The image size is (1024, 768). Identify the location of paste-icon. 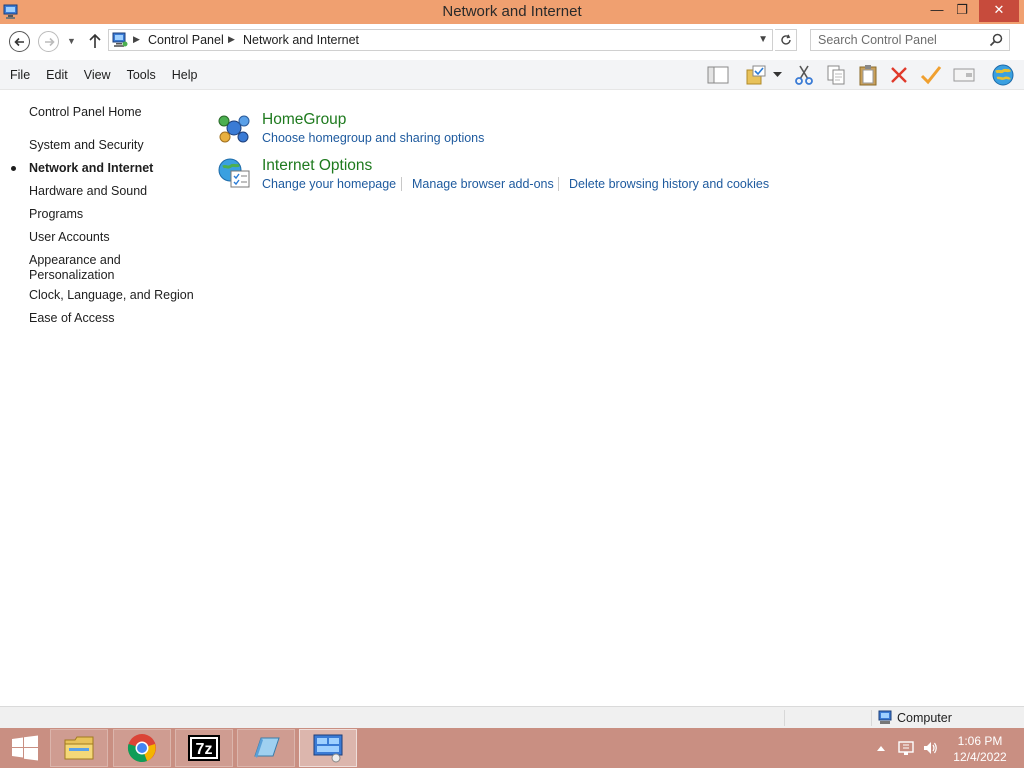
(868, 75).